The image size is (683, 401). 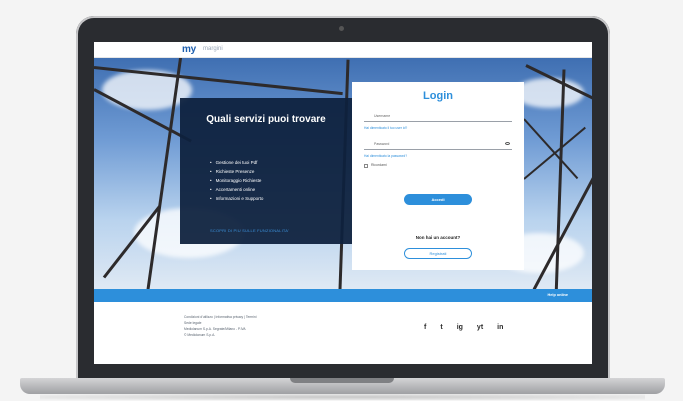 I want to click on brand-logo: my, so click(x=189, y=49).